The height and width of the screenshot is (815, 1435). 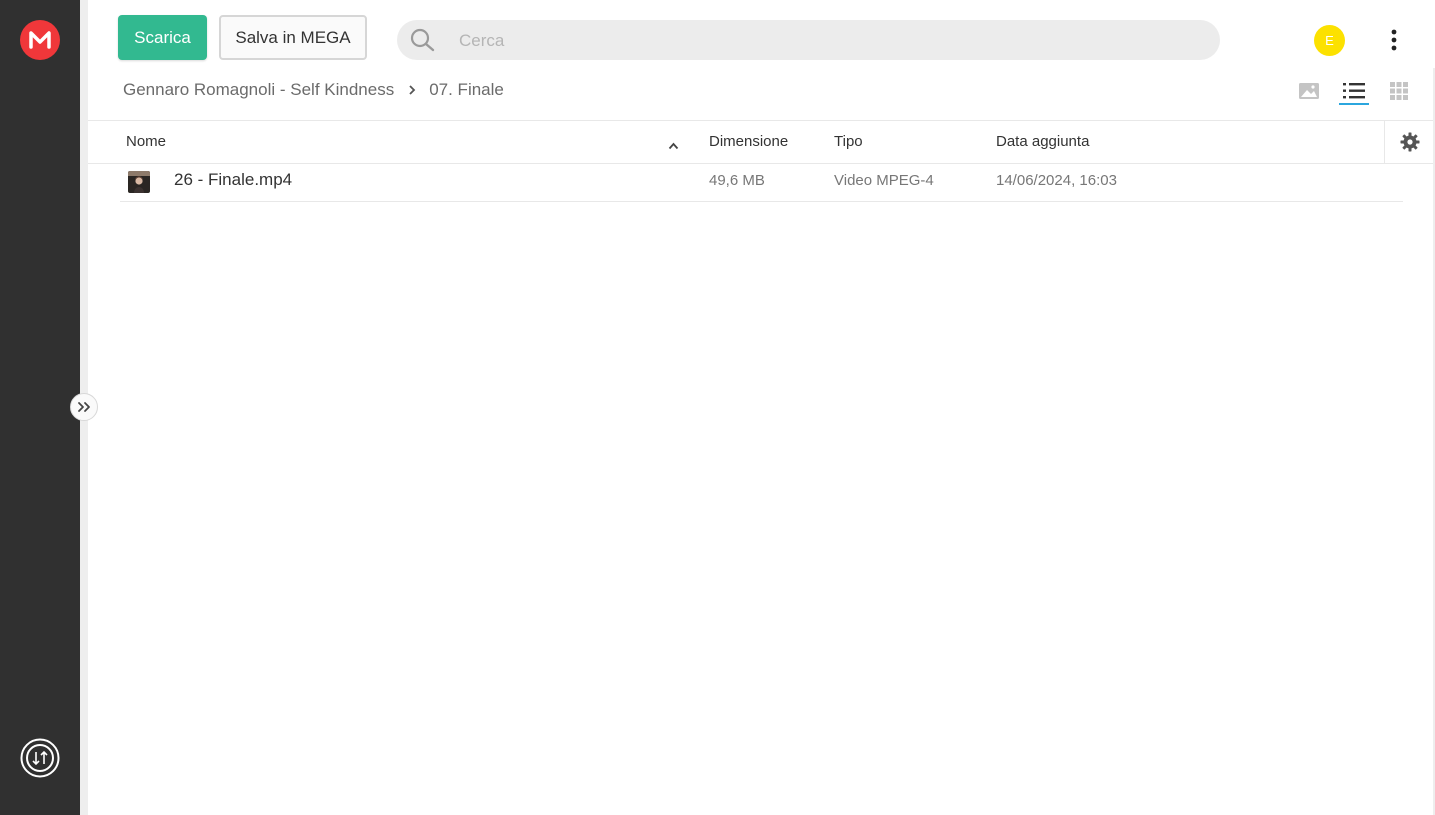 What do you see at coordinates (412, 90) in the screenshot?
I see `chevron-right-icon` at bounding box center [412, 90].